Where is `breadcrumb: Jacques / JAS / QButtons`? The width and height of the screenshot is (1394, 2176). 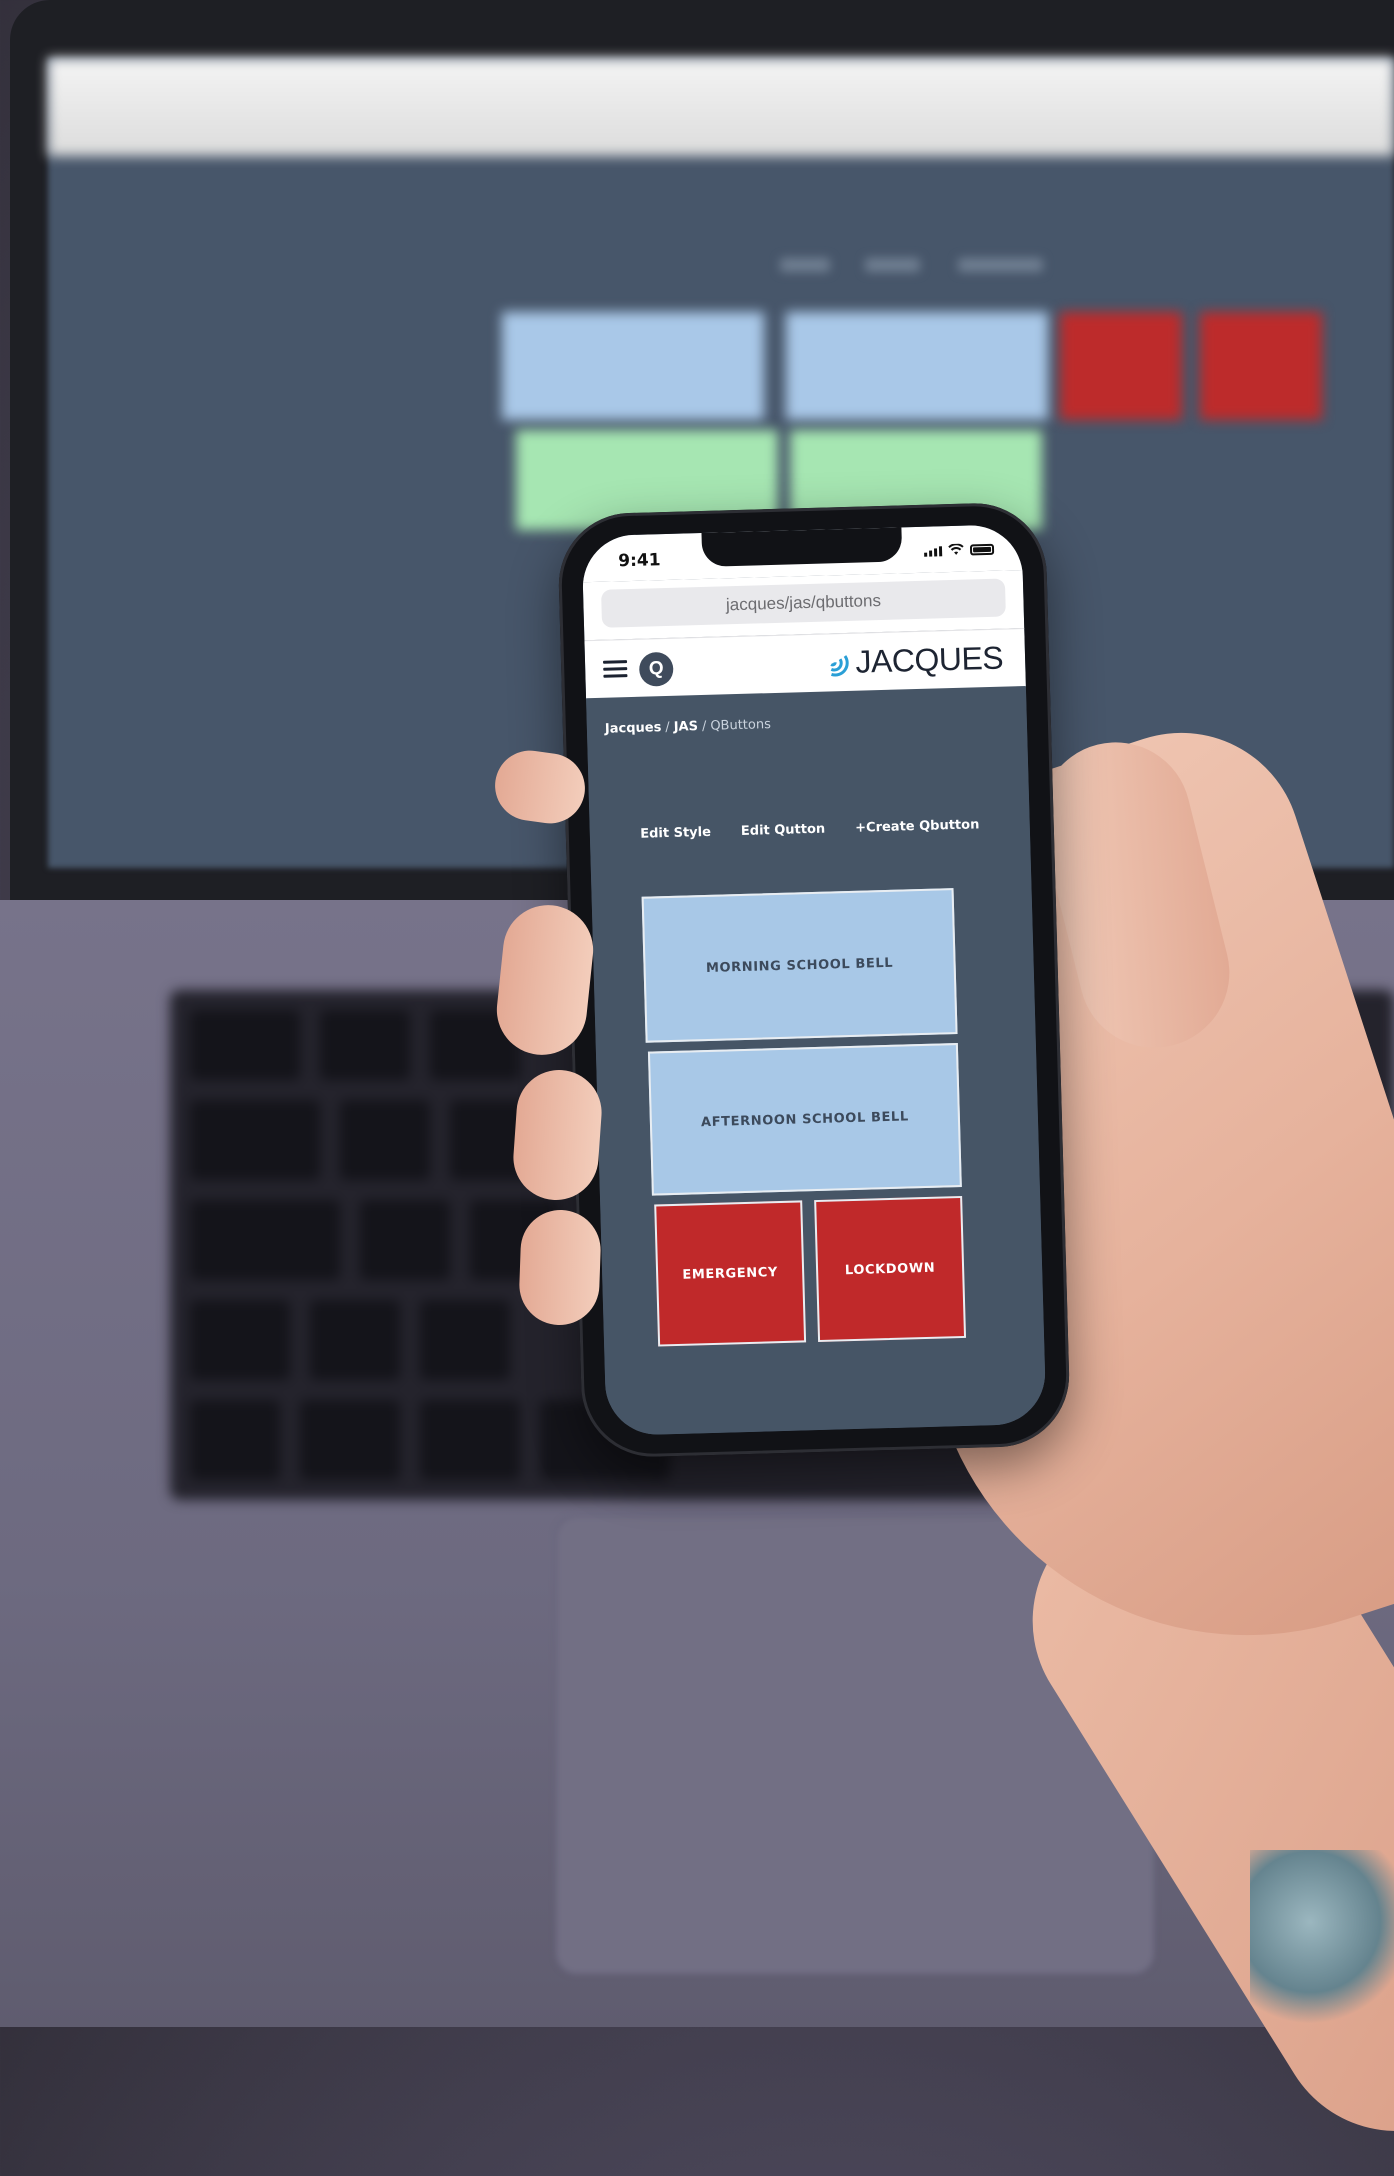 breadcrumb: Jacques / JAS / QButtons is located at coordinates (688, 727).